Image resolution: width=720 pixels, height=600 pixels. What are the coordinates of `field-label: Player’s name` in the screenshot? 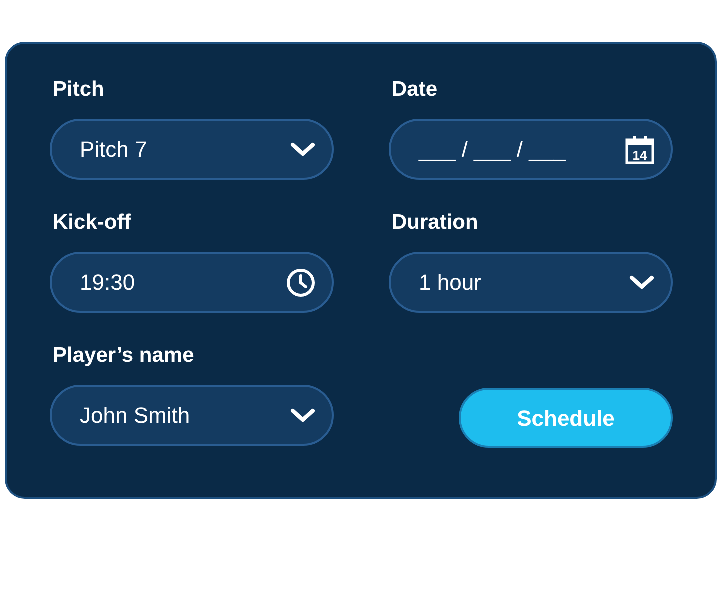 It's located at (124, 356).